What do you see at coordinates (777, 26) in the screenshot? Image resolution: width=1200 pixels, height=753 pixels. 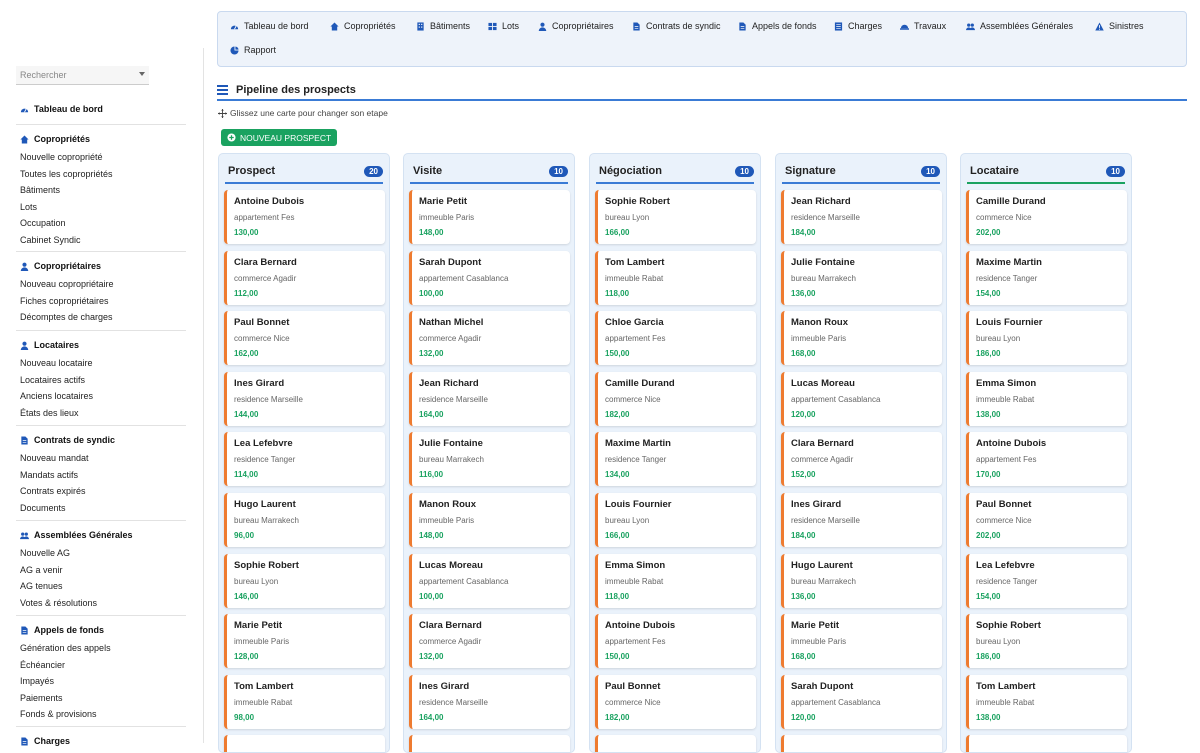 I see `nav-item-appels-de-fonds: Appels de fonds` at bounding box center [777, 26].